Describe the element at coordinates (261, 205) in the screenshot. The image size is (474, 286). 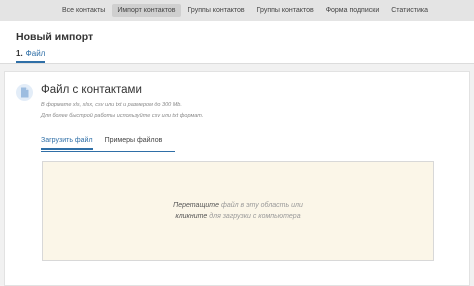
I see `dropzone-line-1-rest: файл в эту область или` at that location.